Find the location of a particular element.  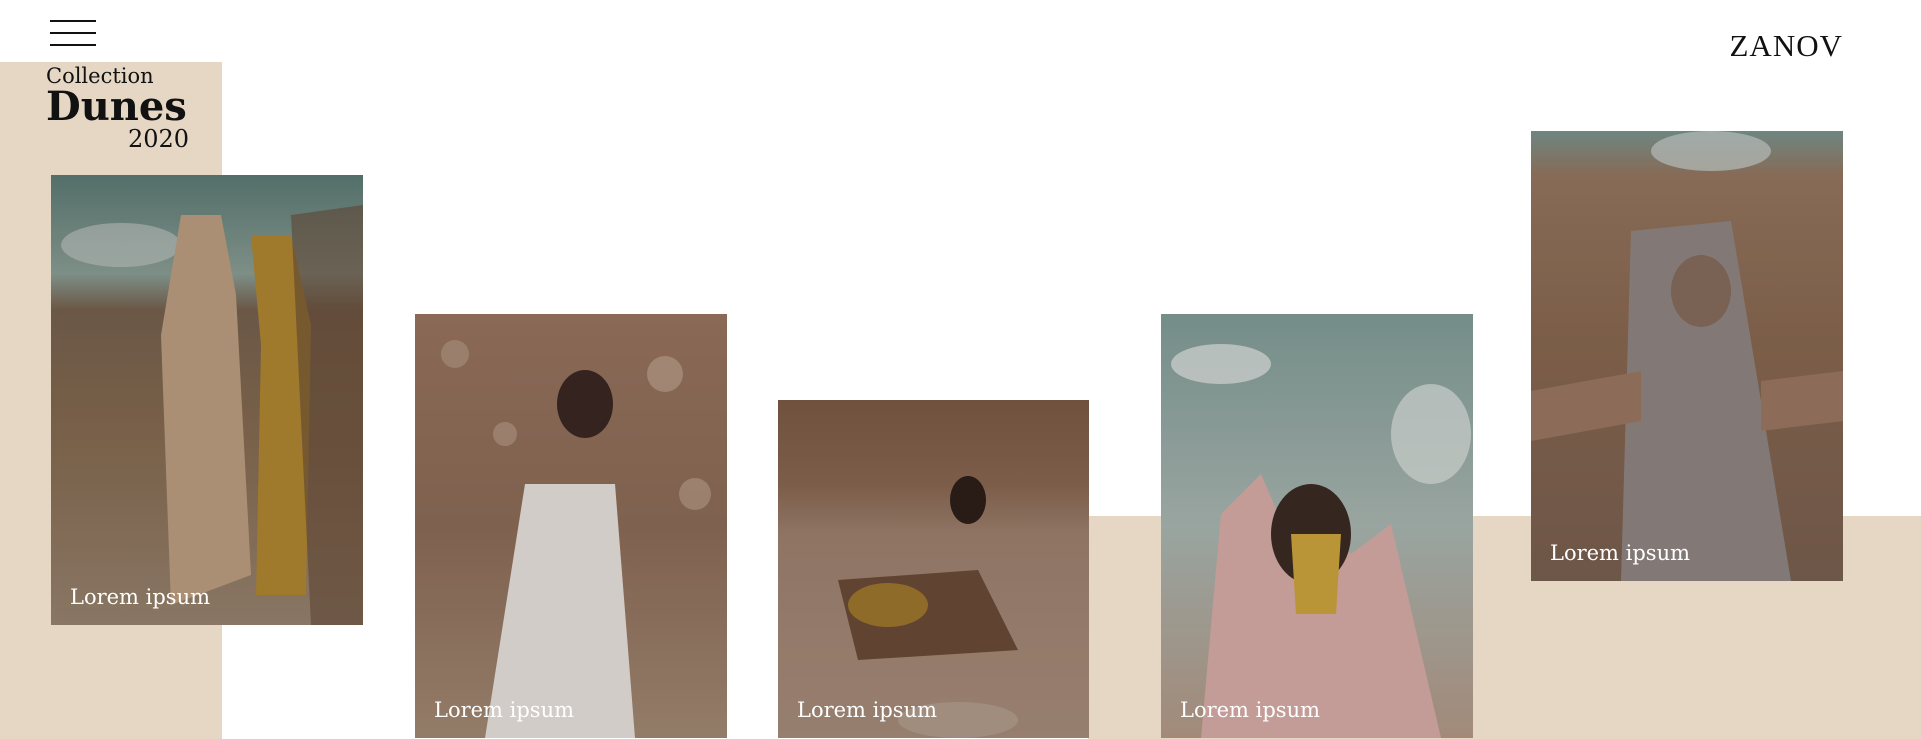

gallery-card-2: Lorem ipsum is located at coordinates (571, 526).